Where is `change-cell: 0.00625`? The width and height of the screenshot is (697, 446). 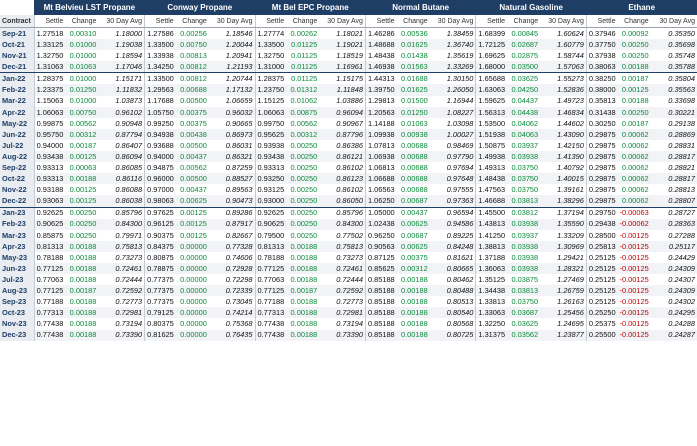 change-cell: 0.00625 is located at coordinates (192, 201).